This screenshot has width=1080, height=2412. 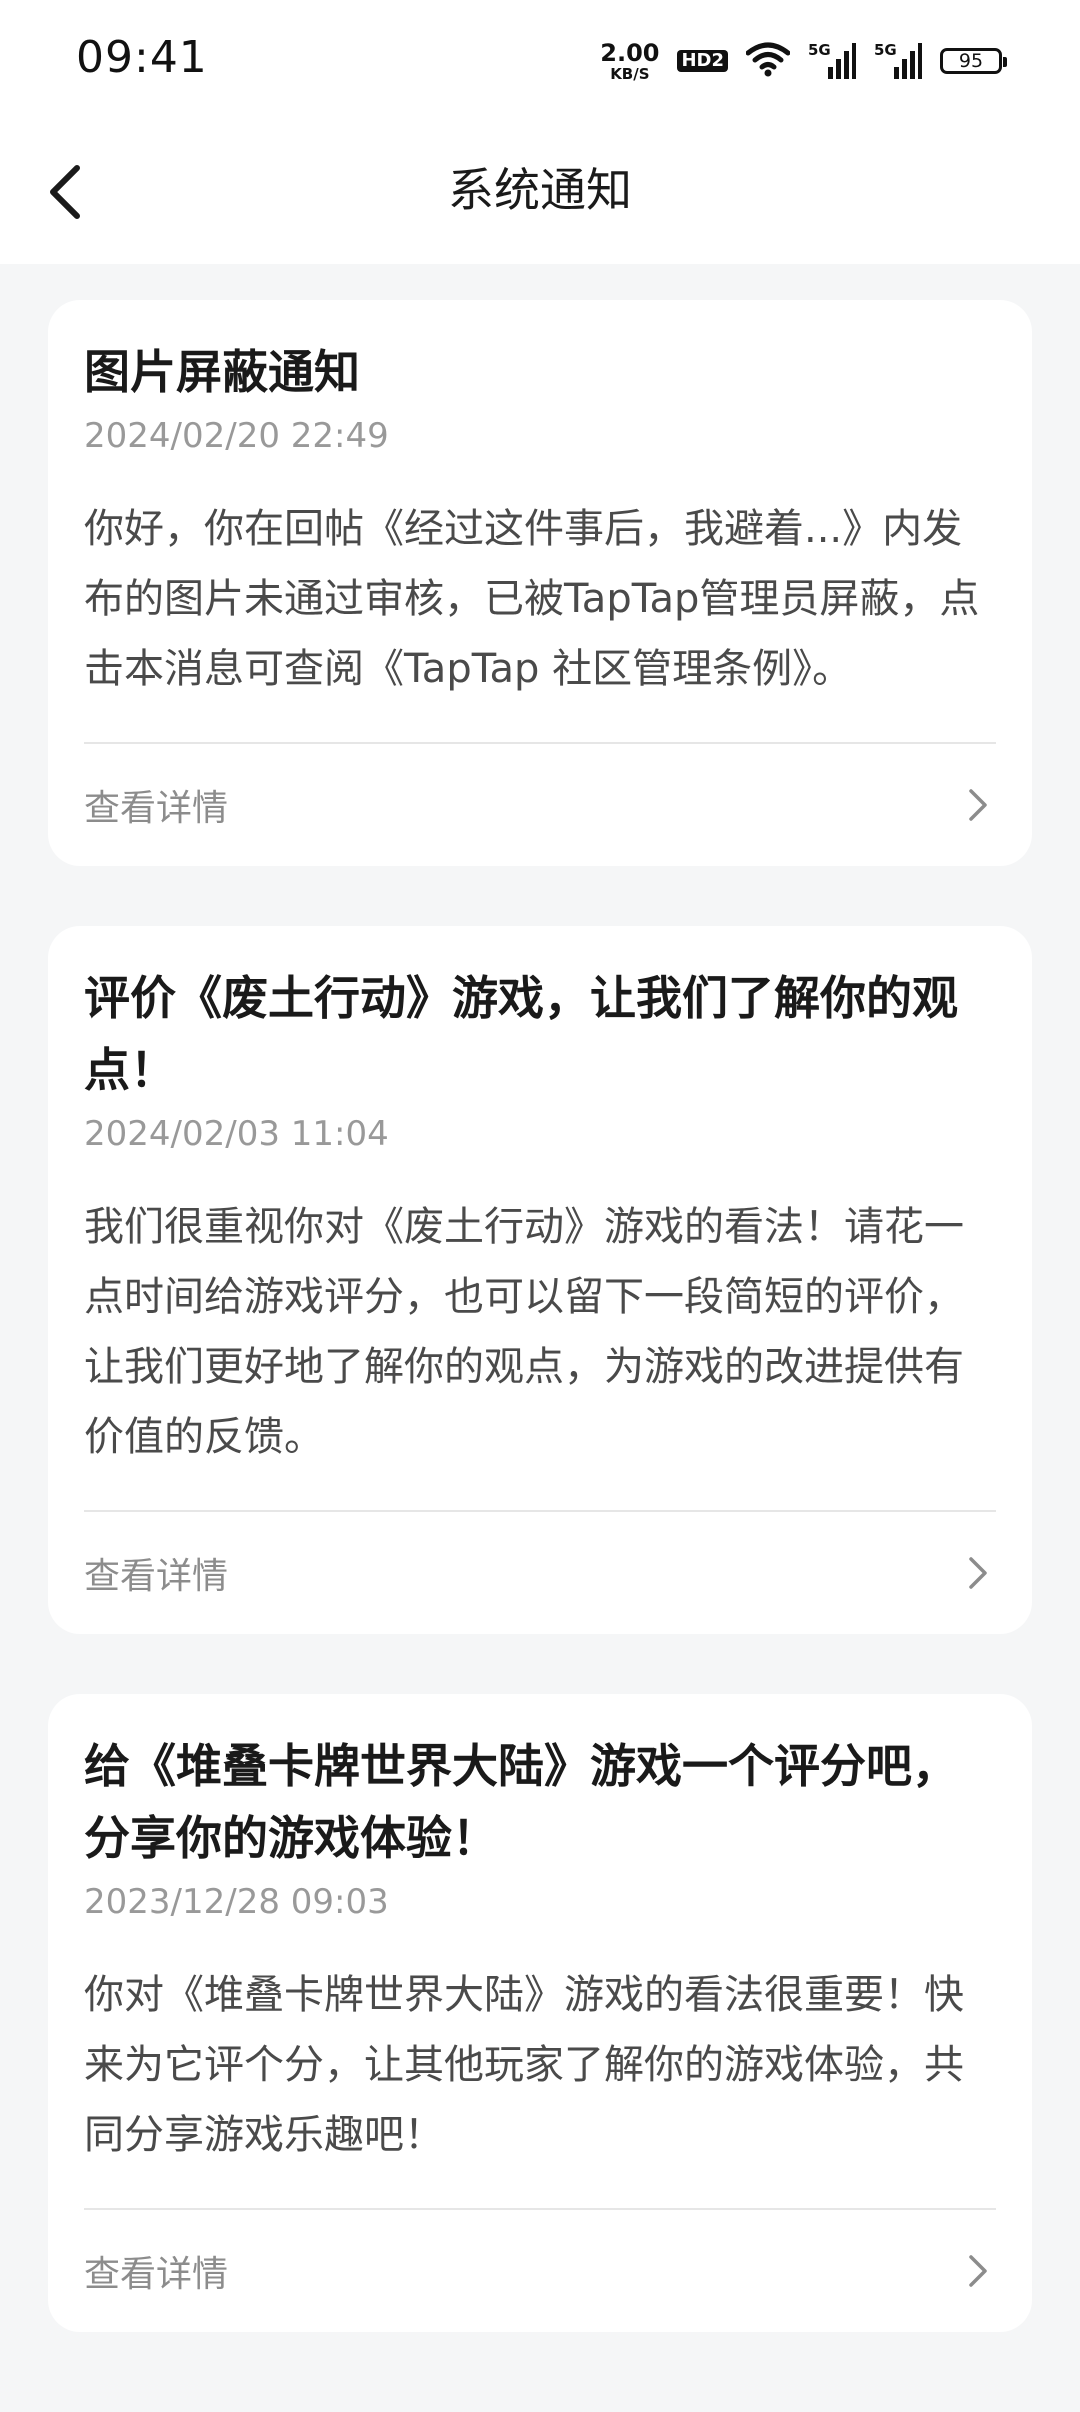 I want to click on notification-time: 2023/12/28 09:03, so click(x=236, y=1902).